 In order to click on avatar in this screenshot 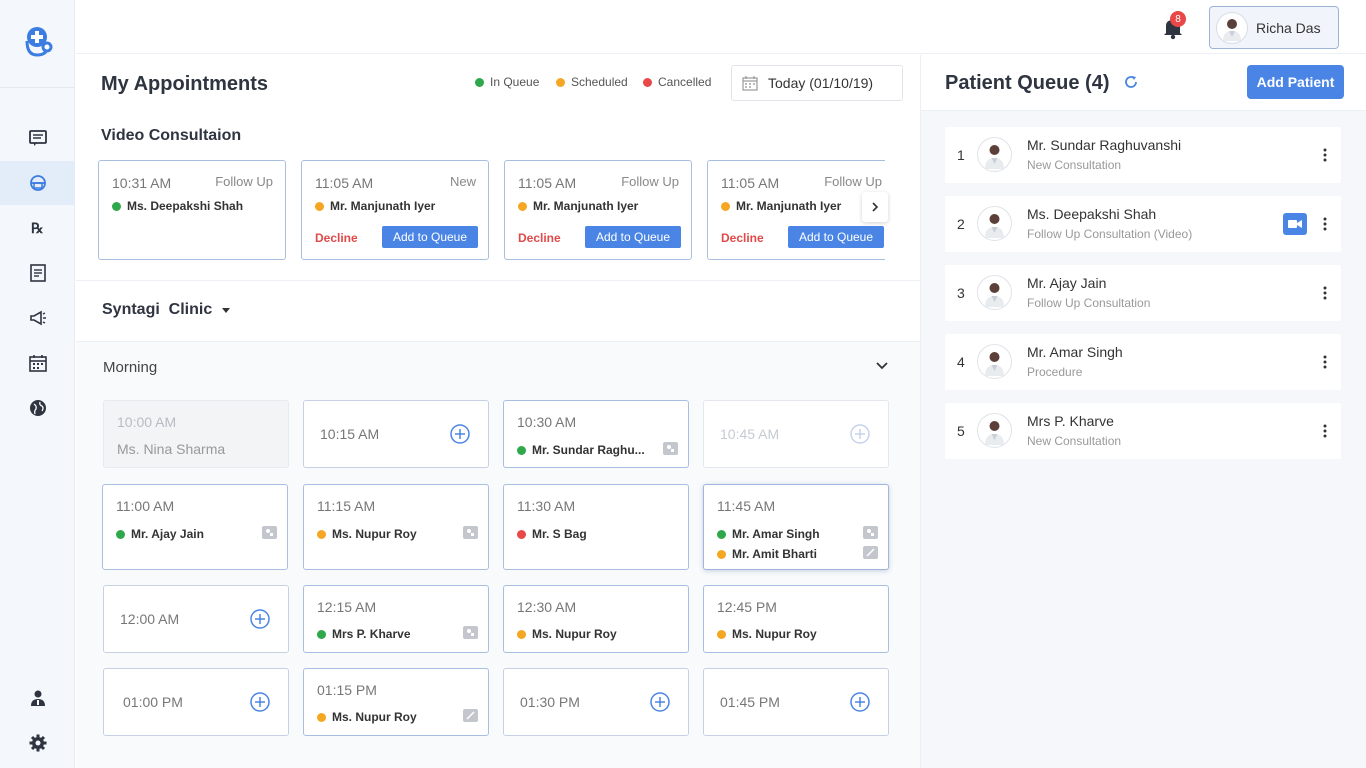, I will do `click(1232, 27)`.